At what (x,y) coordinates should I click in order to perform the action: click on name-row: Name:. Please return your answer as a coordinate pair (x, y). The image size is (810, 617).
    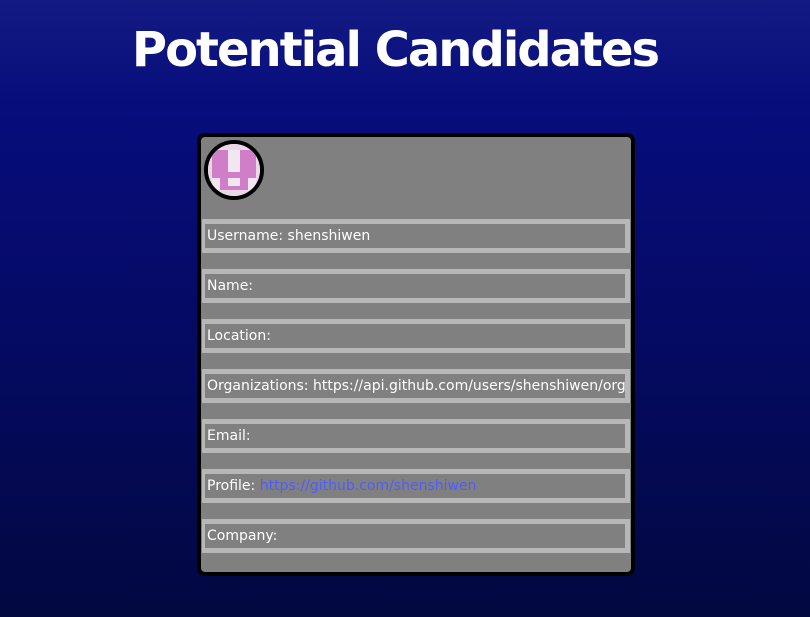
    Looking at the image, I should click on (416, 293).